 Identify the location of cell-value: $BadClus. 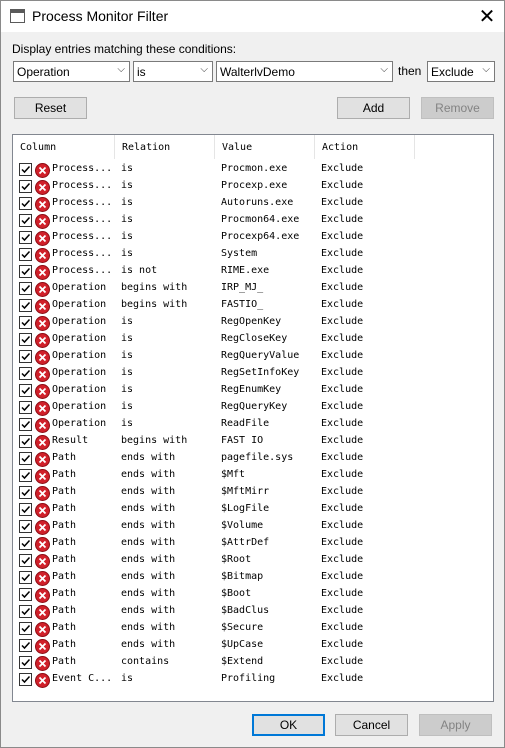
(245, 610).